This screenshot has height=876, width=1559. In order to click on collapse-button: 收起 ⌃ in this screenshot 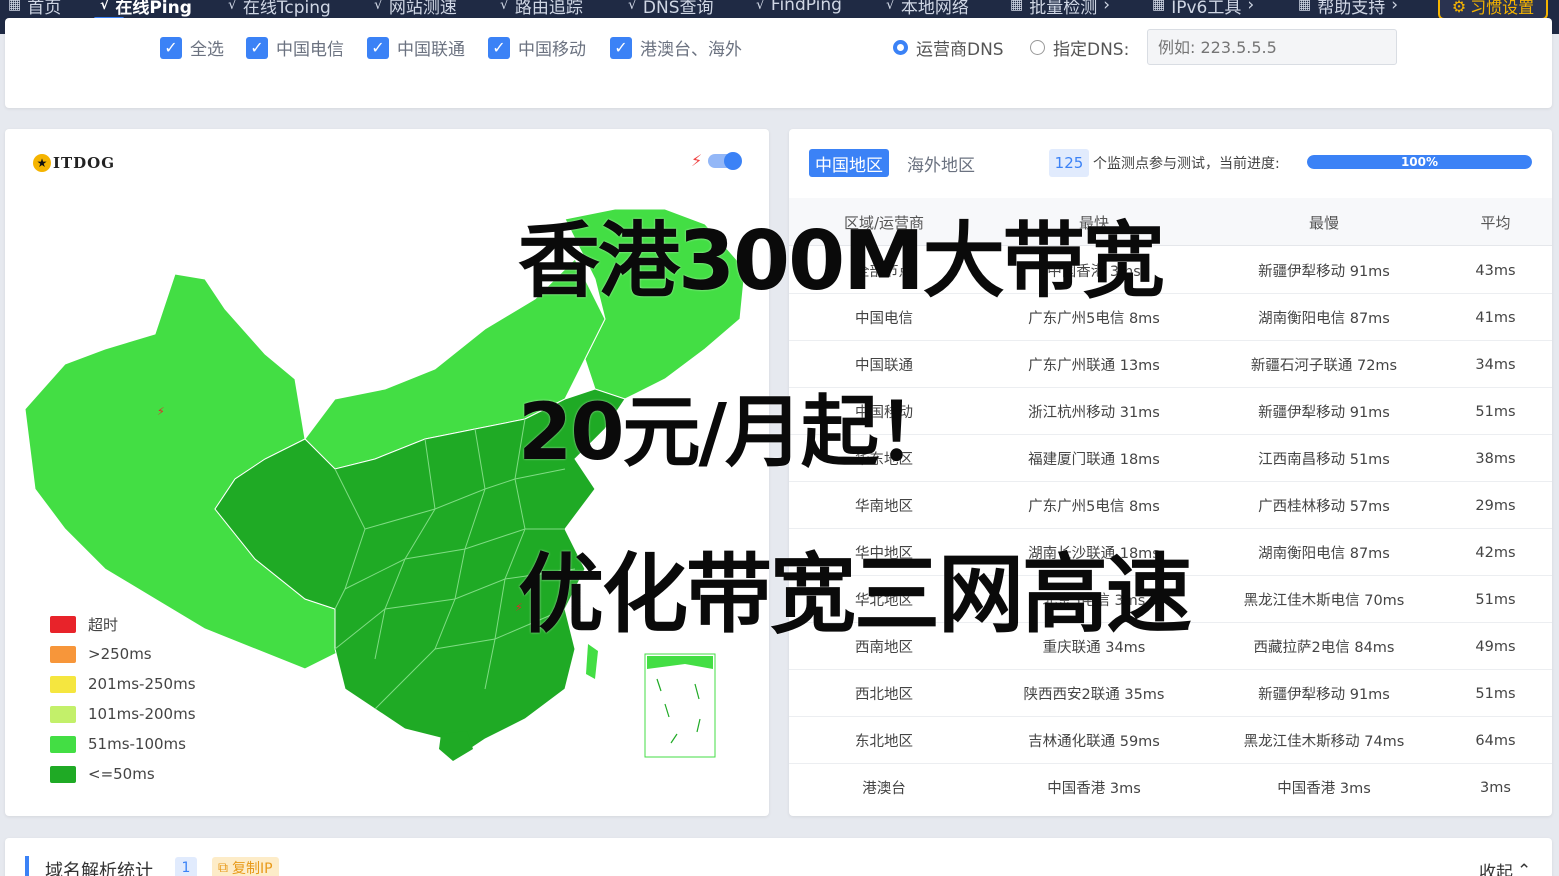, I will do `click(1505, 867)`.